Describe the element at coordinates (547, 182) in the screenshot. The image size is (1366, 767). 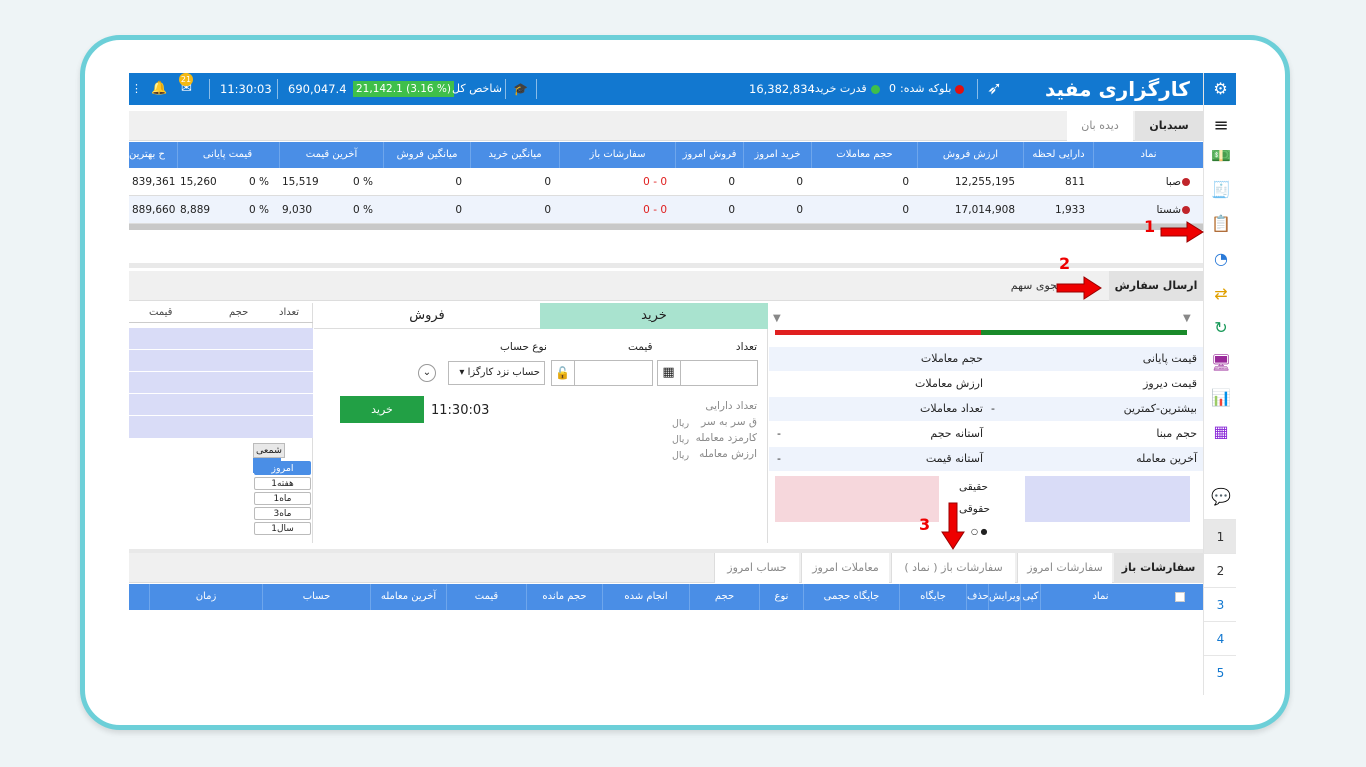
I see `cell-avg-buy: 0` at that location.